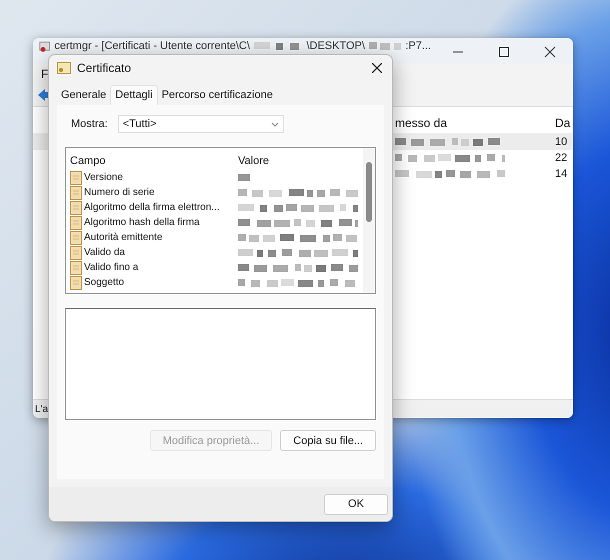 The width and height of the screenshot is (610, 560). Describe the element at coordinates (561, 158) in the screenshot. I see `table-cell: 22` at that location.